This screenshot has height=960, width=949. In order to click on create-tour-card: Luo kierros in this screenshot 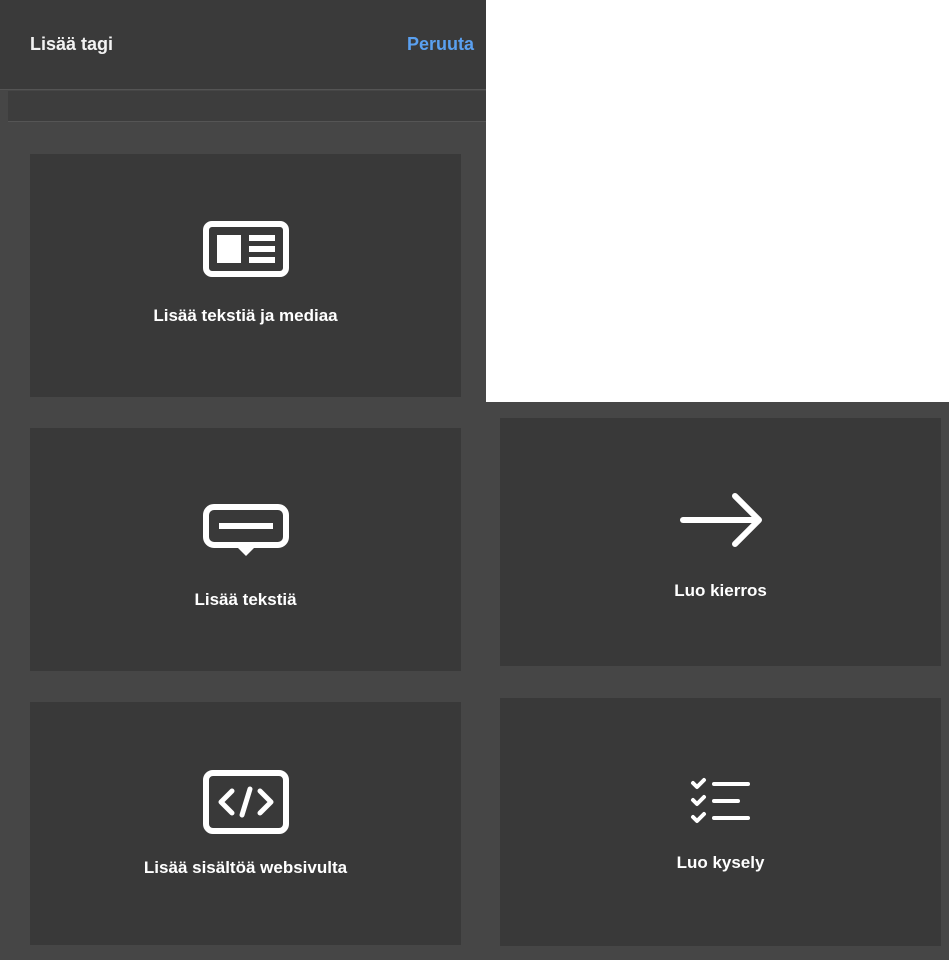, I will do `click(720, 542)`.